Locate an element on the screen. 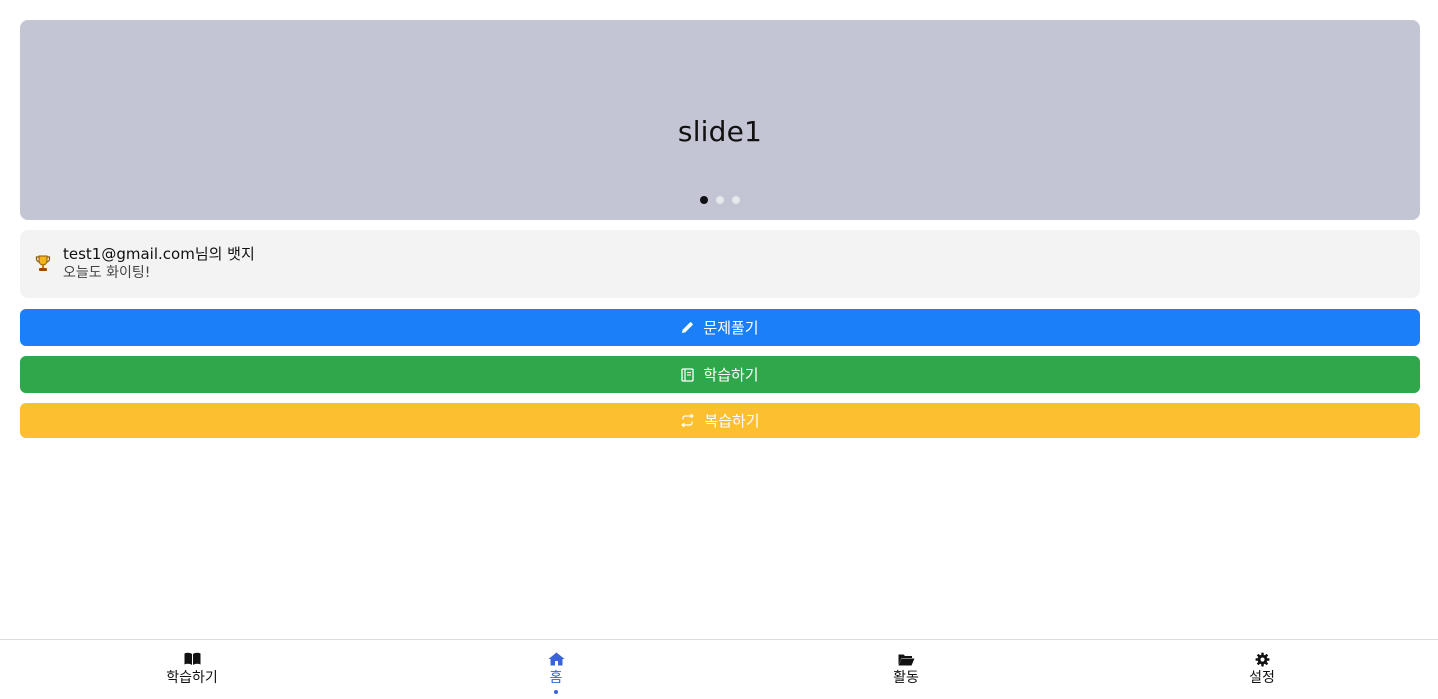 The width and height of the screenshot is (1438, 699). nav-item-home: 홈 is located at coordinates (556, 669).